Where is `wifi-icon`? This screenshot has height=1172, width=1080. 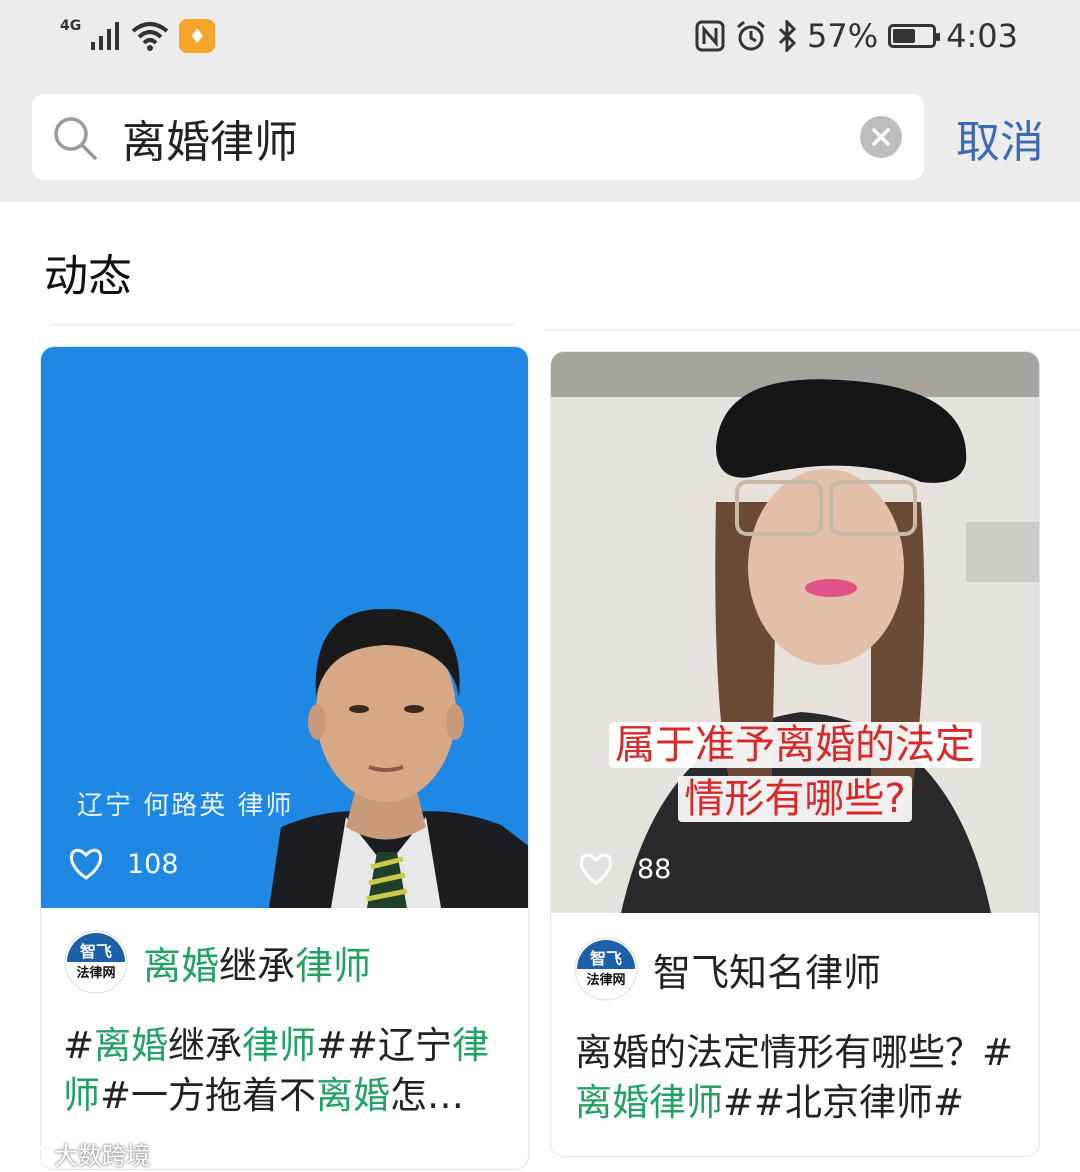 wifi-icon is located at coordinates (150, 36).